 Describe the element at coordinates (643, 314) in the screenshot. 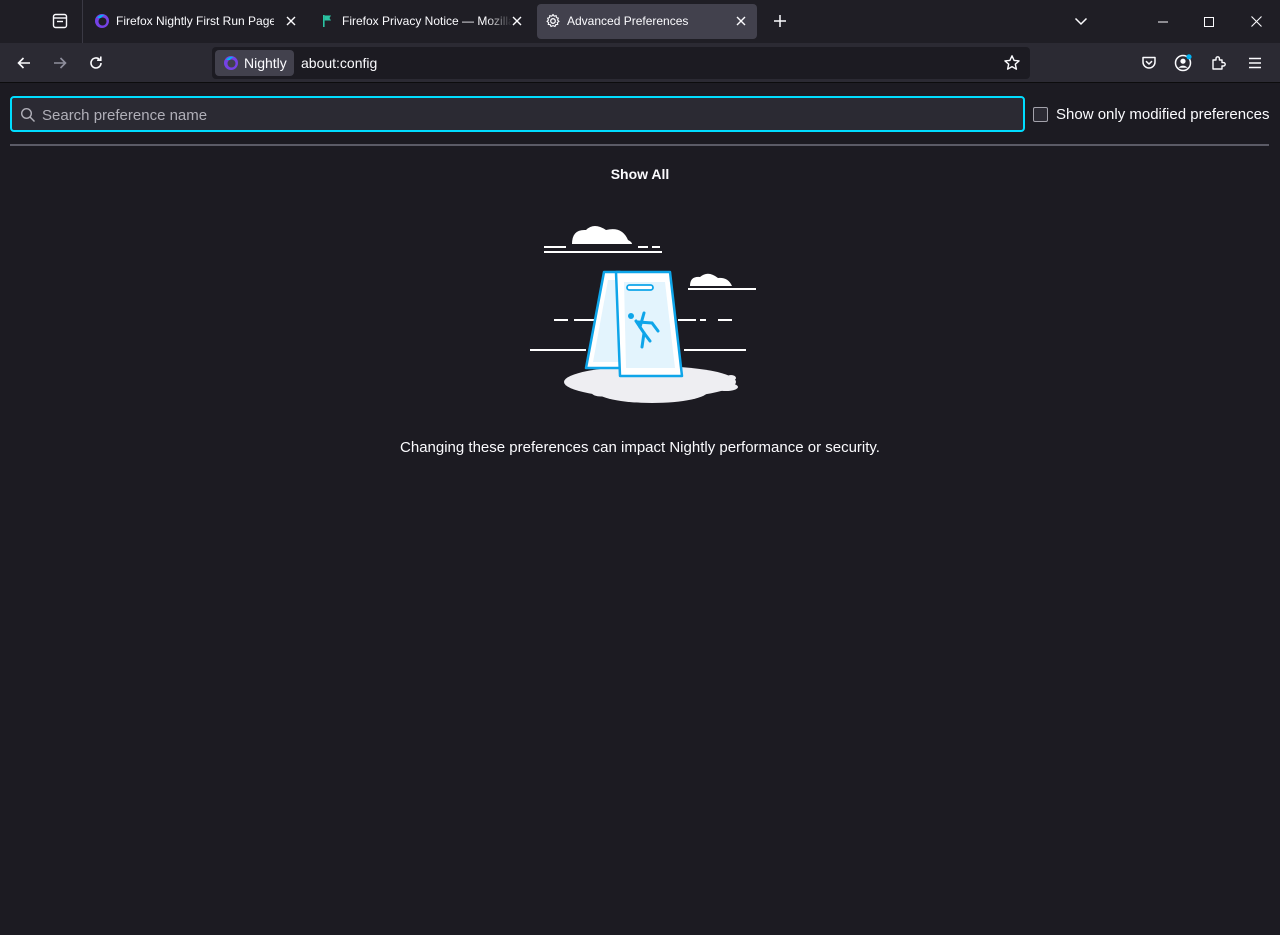

I see `caution-sign-illustration` at that location.